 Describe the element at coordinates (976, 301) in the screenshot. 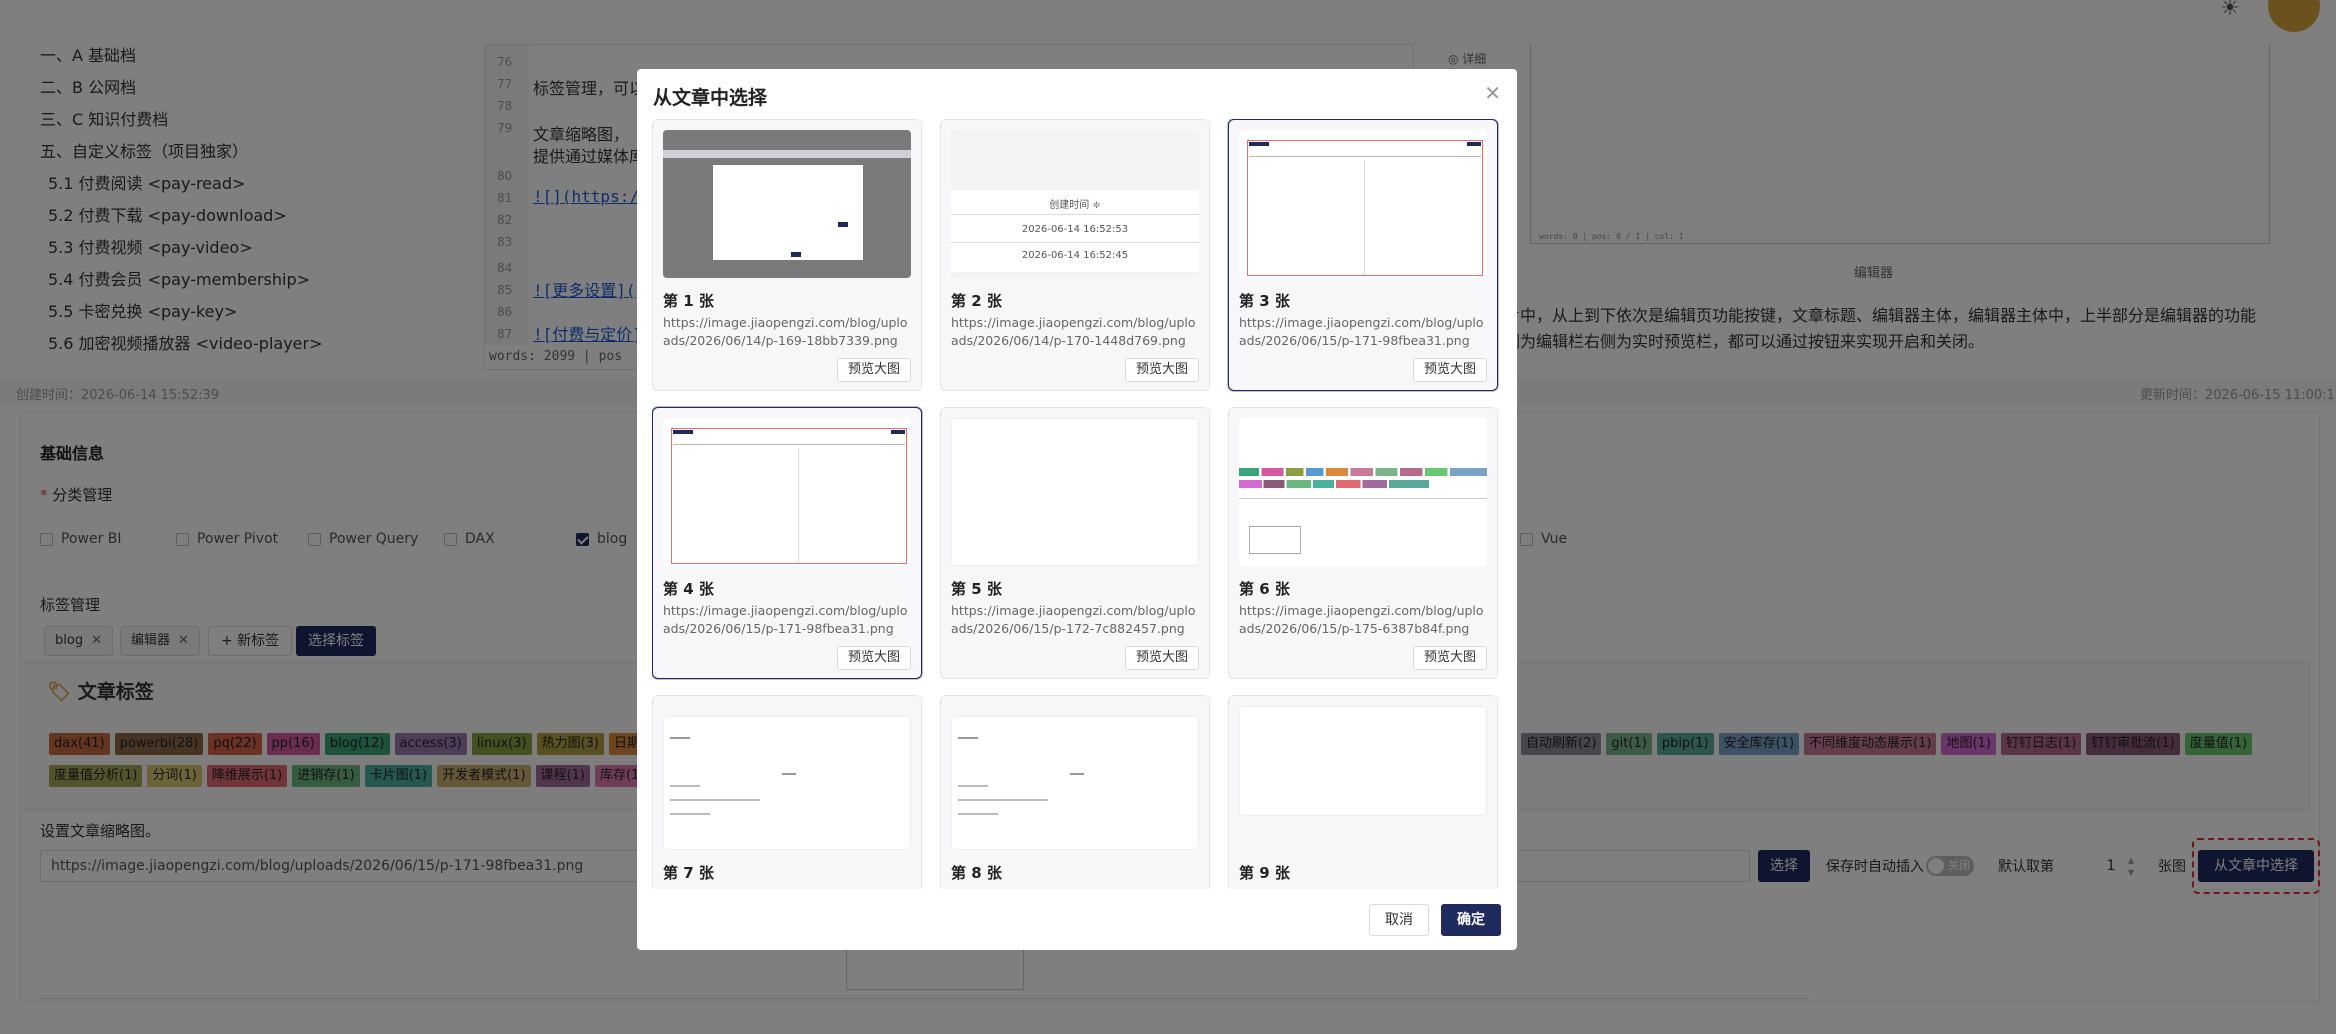

I see `card-title: 第 2 张` at that location.